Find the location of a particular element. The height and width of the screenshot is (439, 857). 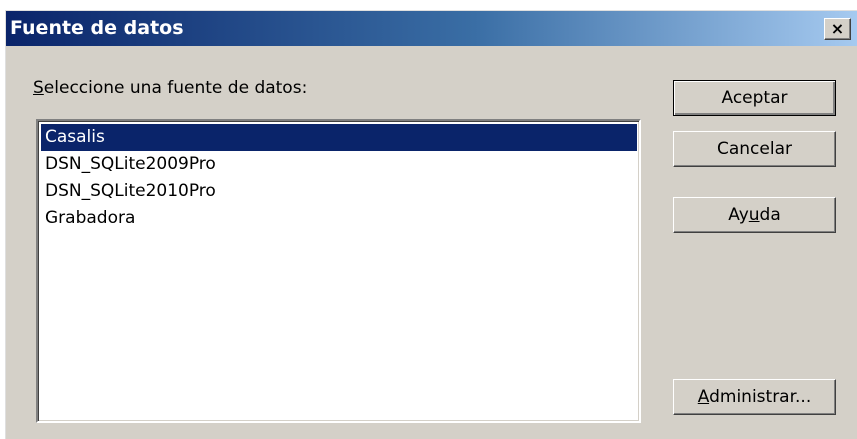

close-icon: × is located at coordinates (837, 28).